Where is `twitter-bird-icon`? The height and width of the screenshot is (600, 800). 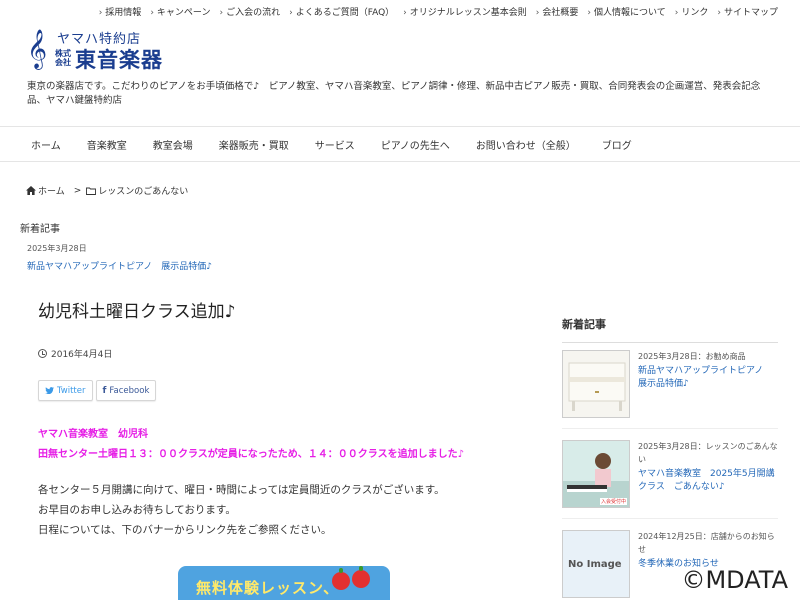
twitter-bird-icon is located at coordinates (49, 390).